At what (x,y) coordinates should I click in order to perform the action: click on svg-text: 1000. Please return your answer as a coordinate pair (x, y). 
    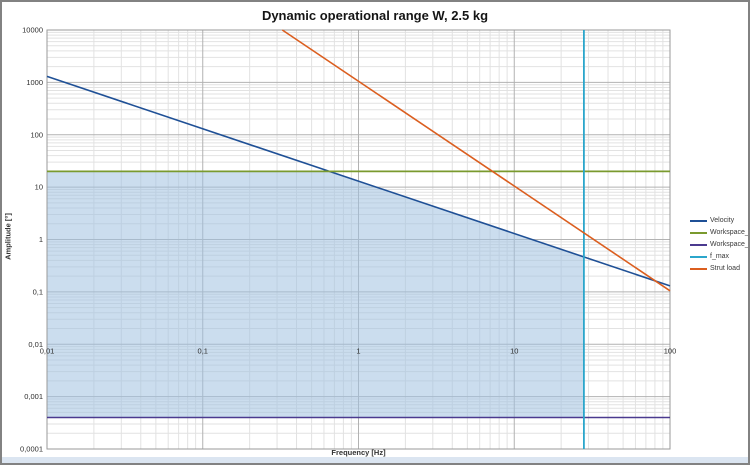
    Looking at the image, I should click on (34, 82).